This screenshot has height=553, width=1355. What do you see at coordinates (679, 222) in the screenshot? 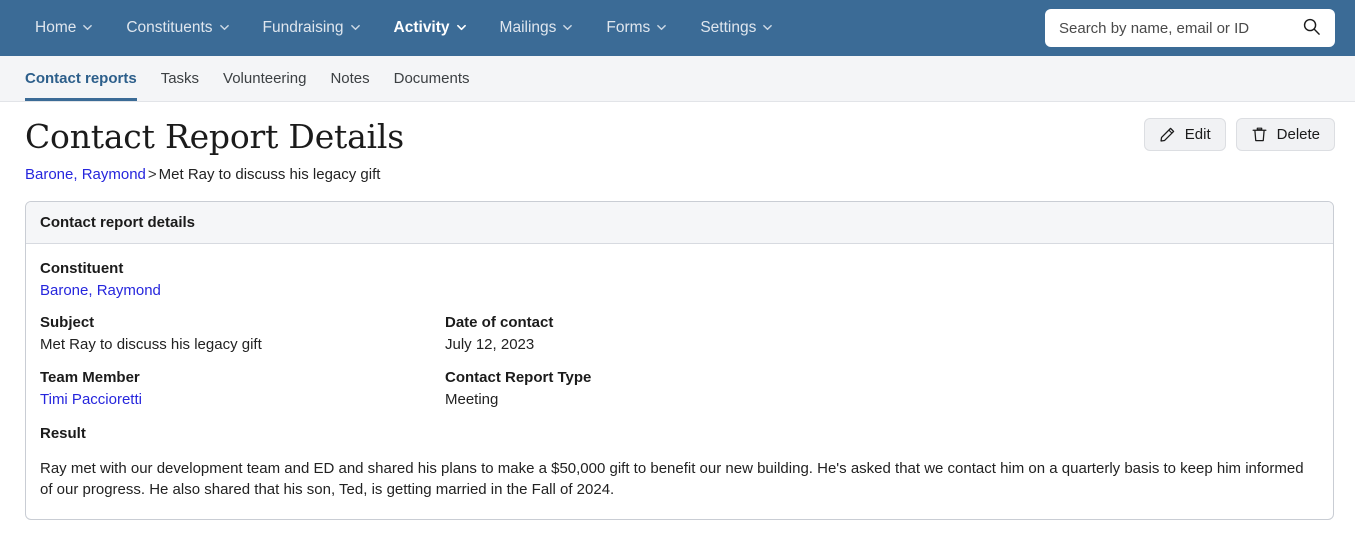
I see `card-header: Contact report details` at bounding box center [679, 222].